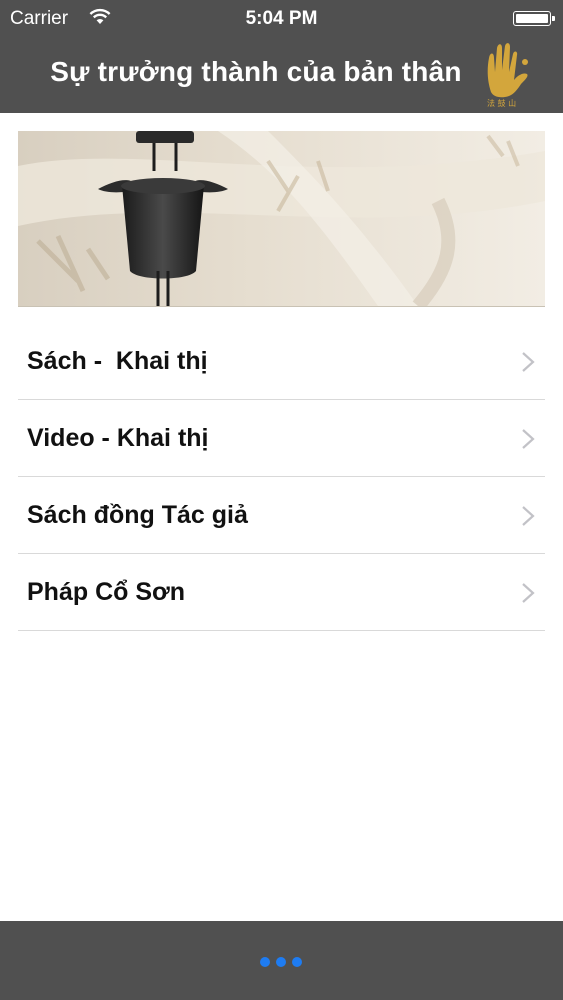 This screenshot has height=1000, width=563. I want to click on clock: 5:04 PM, so click(281, 18).